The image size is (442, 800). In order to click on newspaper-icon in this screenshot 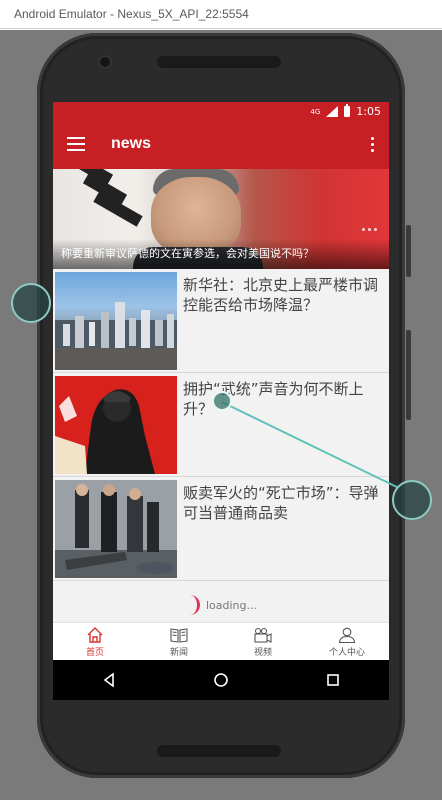, I will do `click(179, 635)`.